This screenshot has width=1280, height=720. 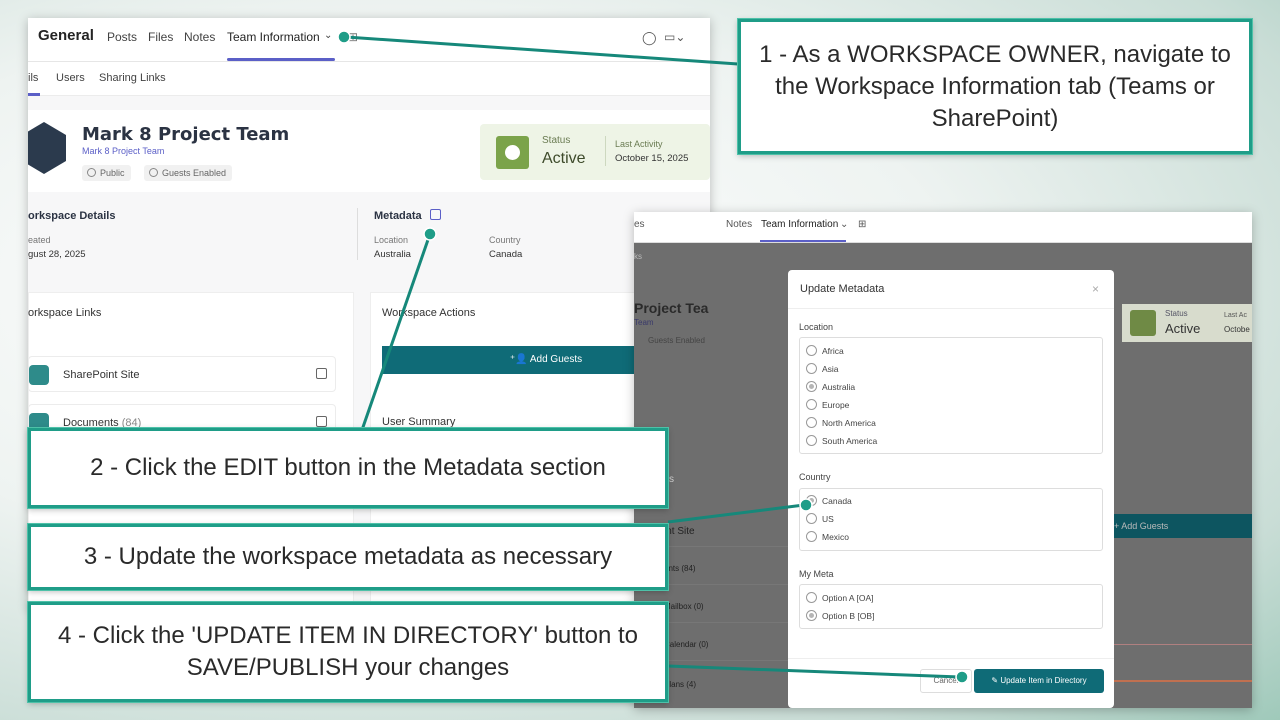 I want to click on mailbox-link: Mailbox (0), so click(x=684, y=606).